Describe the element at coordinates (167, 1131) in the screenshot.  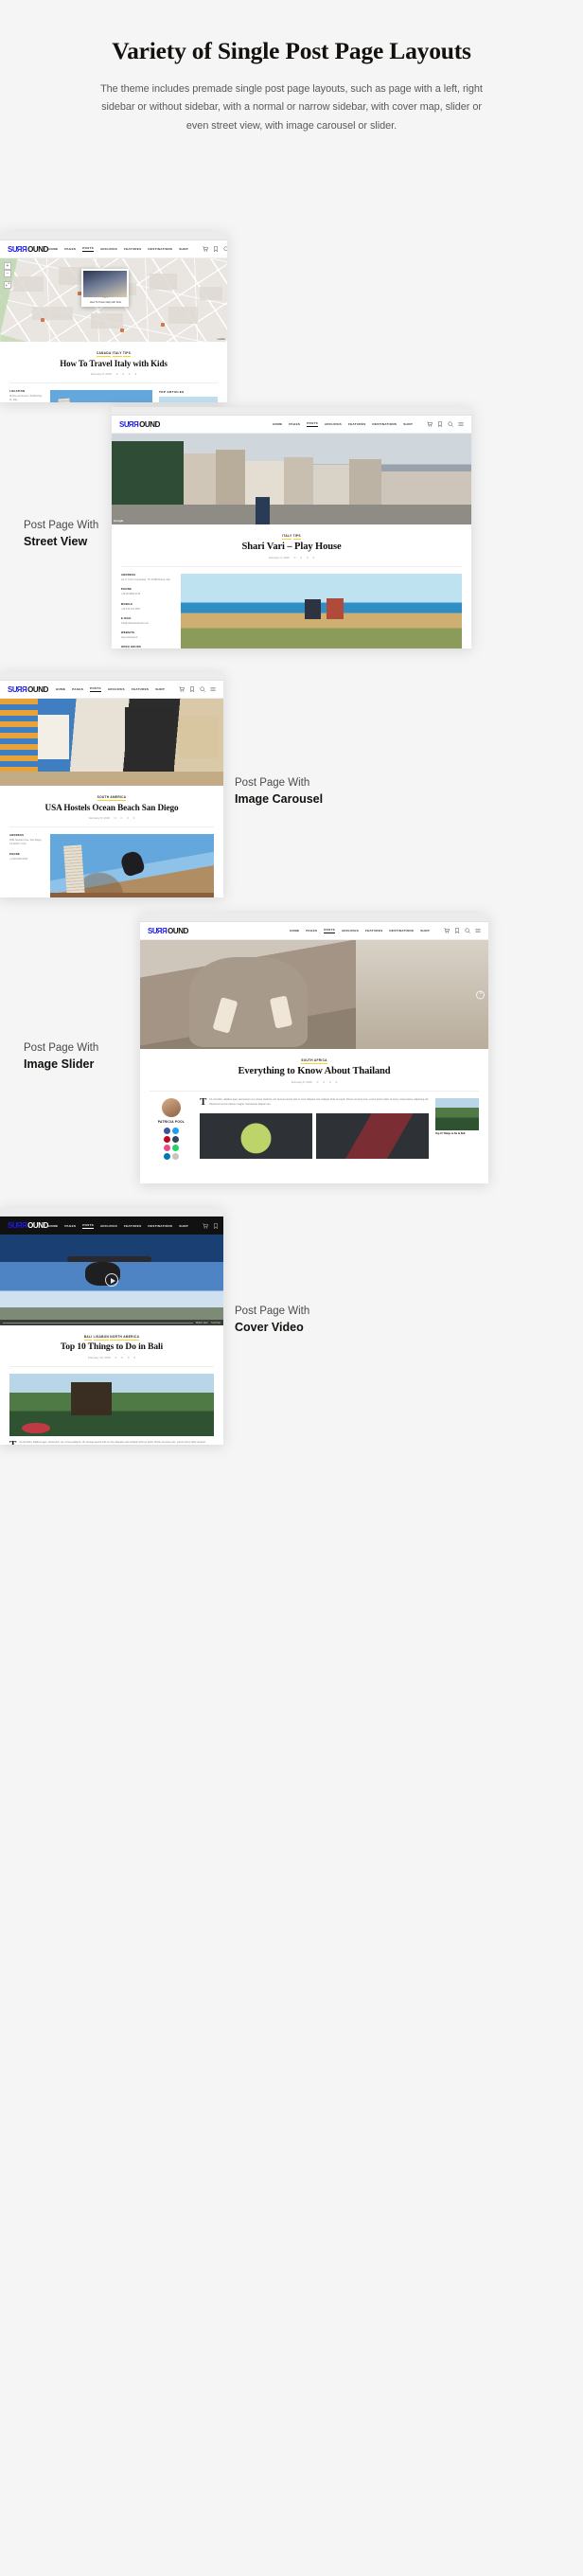
I see `facebook-icon` at that location.